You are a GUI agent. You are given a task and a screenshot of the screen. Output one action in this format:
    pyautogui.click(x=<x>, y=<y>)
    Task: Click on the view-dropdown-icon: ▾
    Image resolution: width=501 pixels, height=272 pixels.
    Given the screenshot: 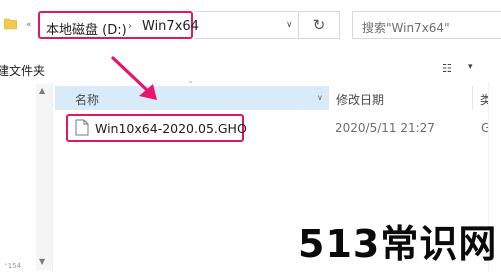 What is the action you would take?
    pyautogui.click(x=470, y=67)
    